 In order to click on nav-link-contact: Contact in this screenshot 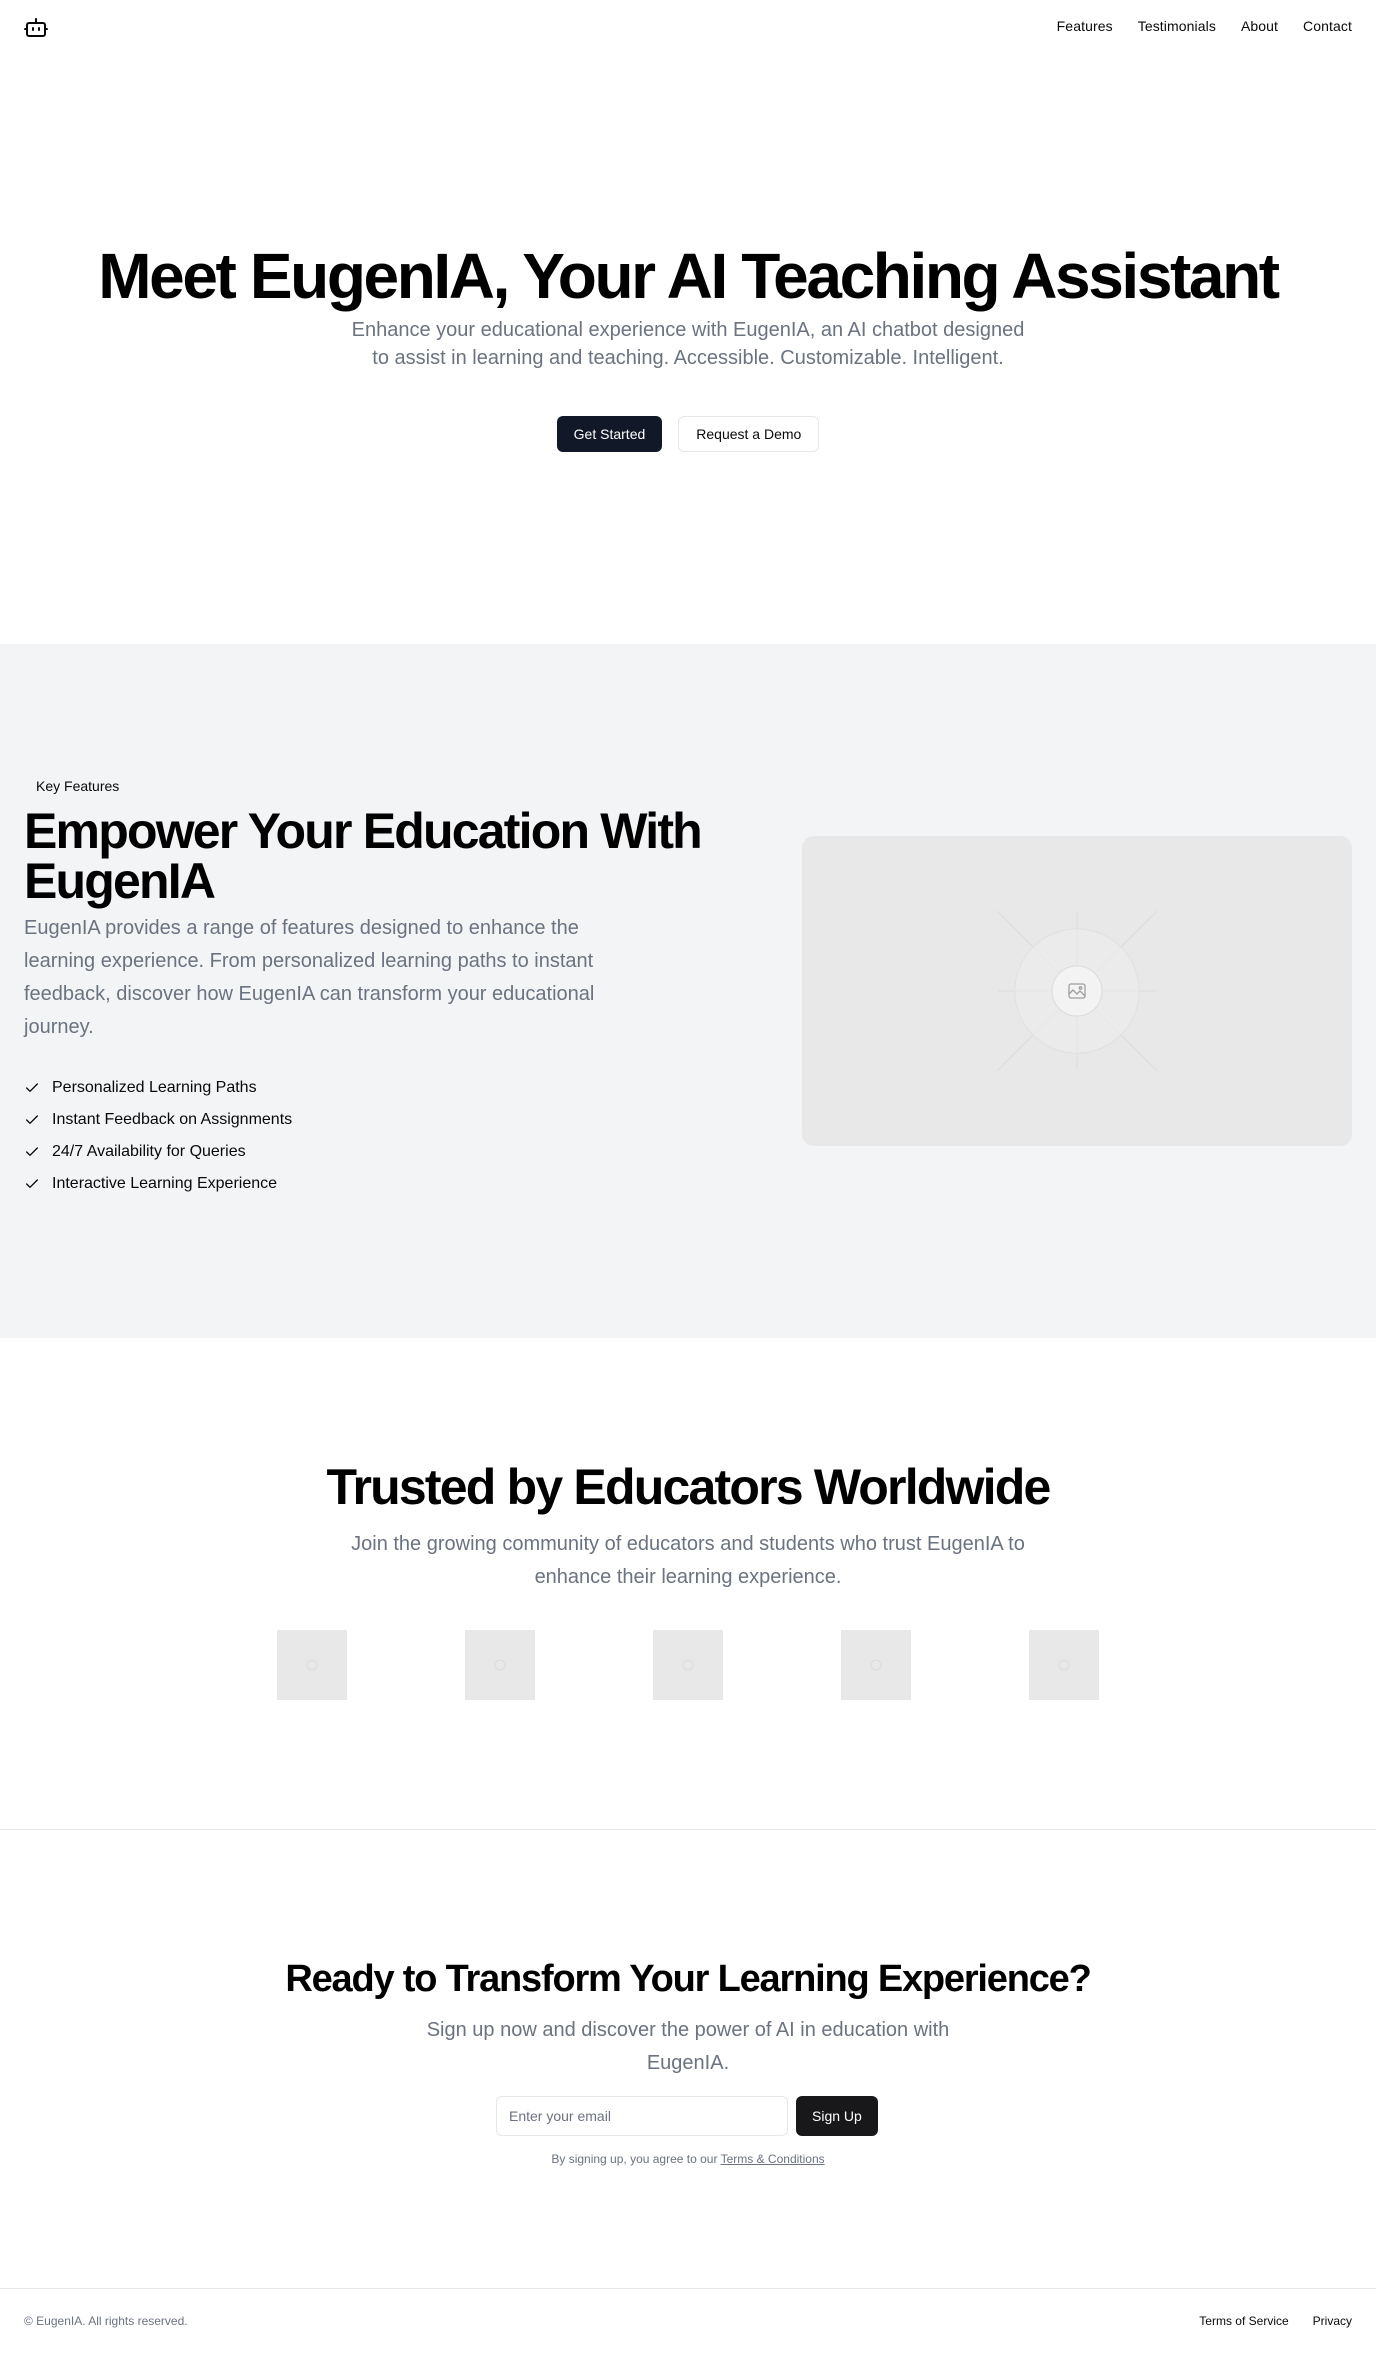, I will do `click(1327, 26)`.